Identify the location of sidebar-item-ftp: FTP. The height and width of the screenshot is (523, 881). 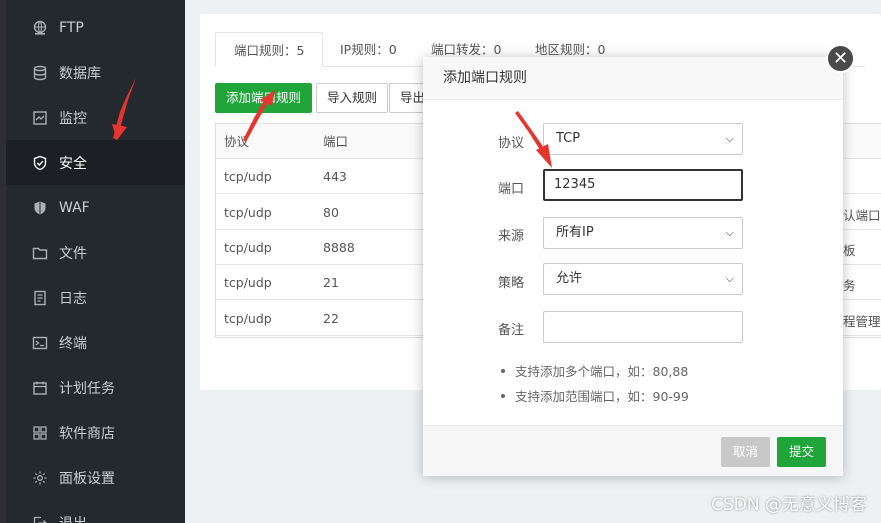
(92, 27).